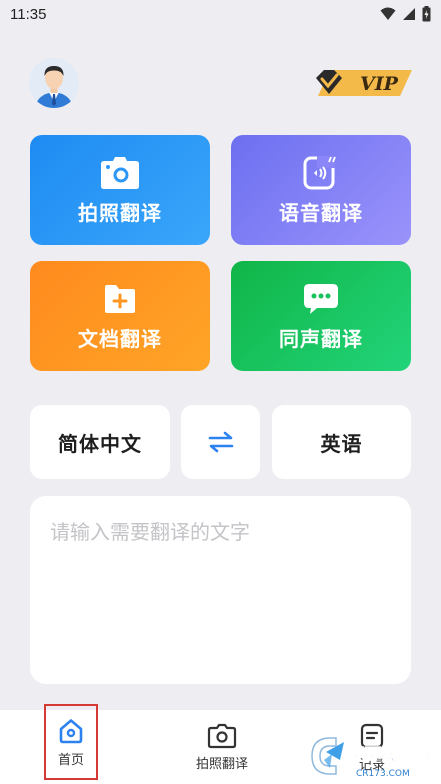 This screenshot has width=441, height=784. Describe the element at coordinates (321, 173) in the screenshot. I see `voice-icon` at that location.